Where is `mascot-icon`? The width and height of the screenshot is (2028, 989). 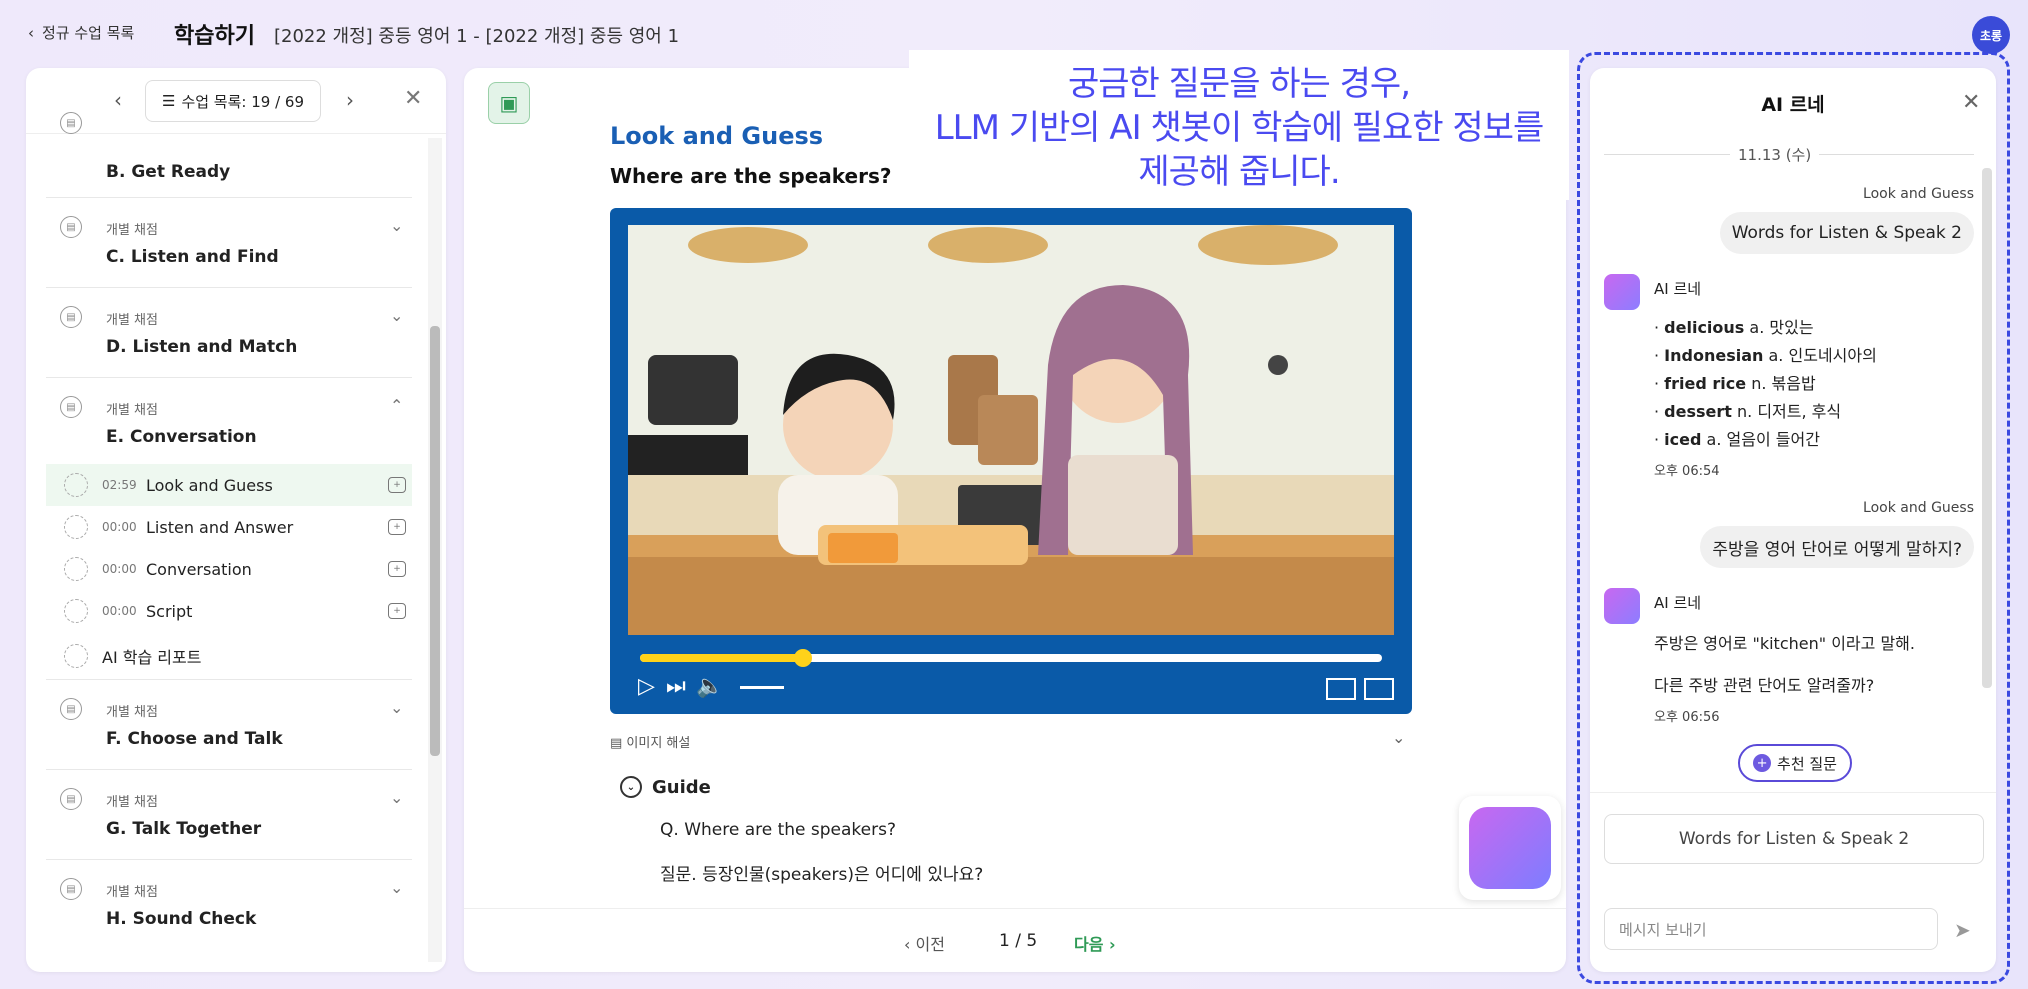
mascot-icon is located at coordinates (1510, 848).